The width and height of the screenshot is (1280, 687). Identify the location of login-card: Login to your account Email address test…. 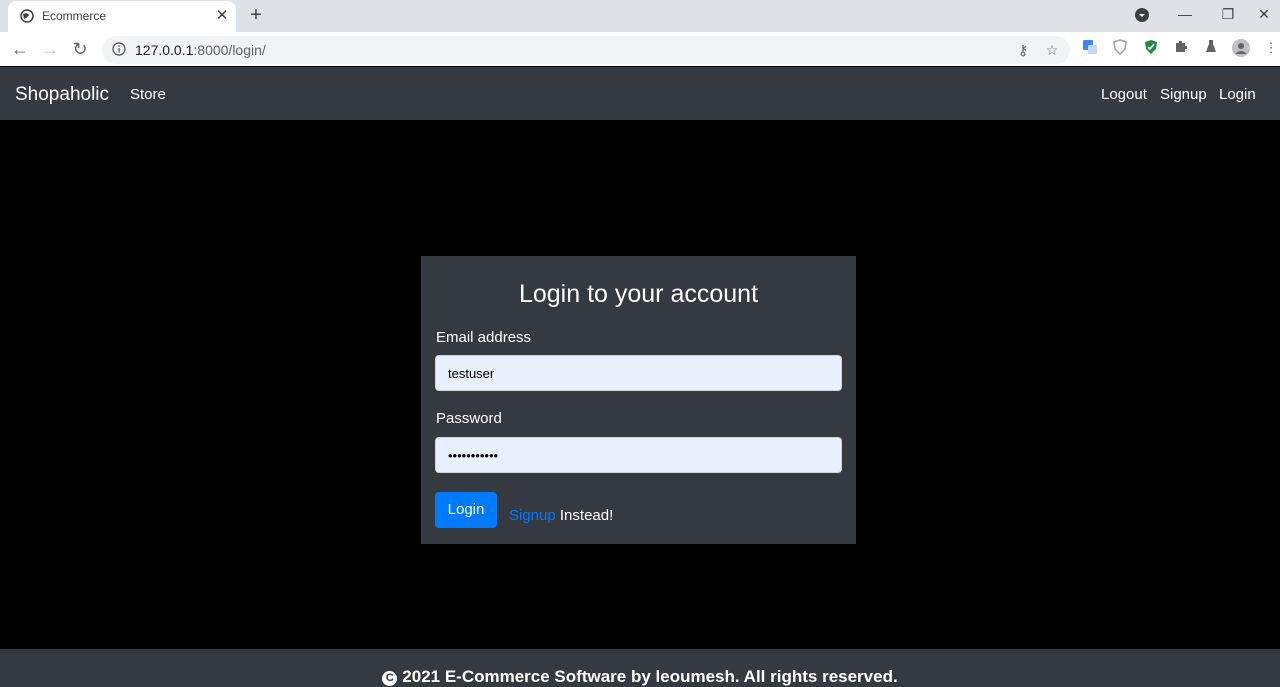
(638, 400).